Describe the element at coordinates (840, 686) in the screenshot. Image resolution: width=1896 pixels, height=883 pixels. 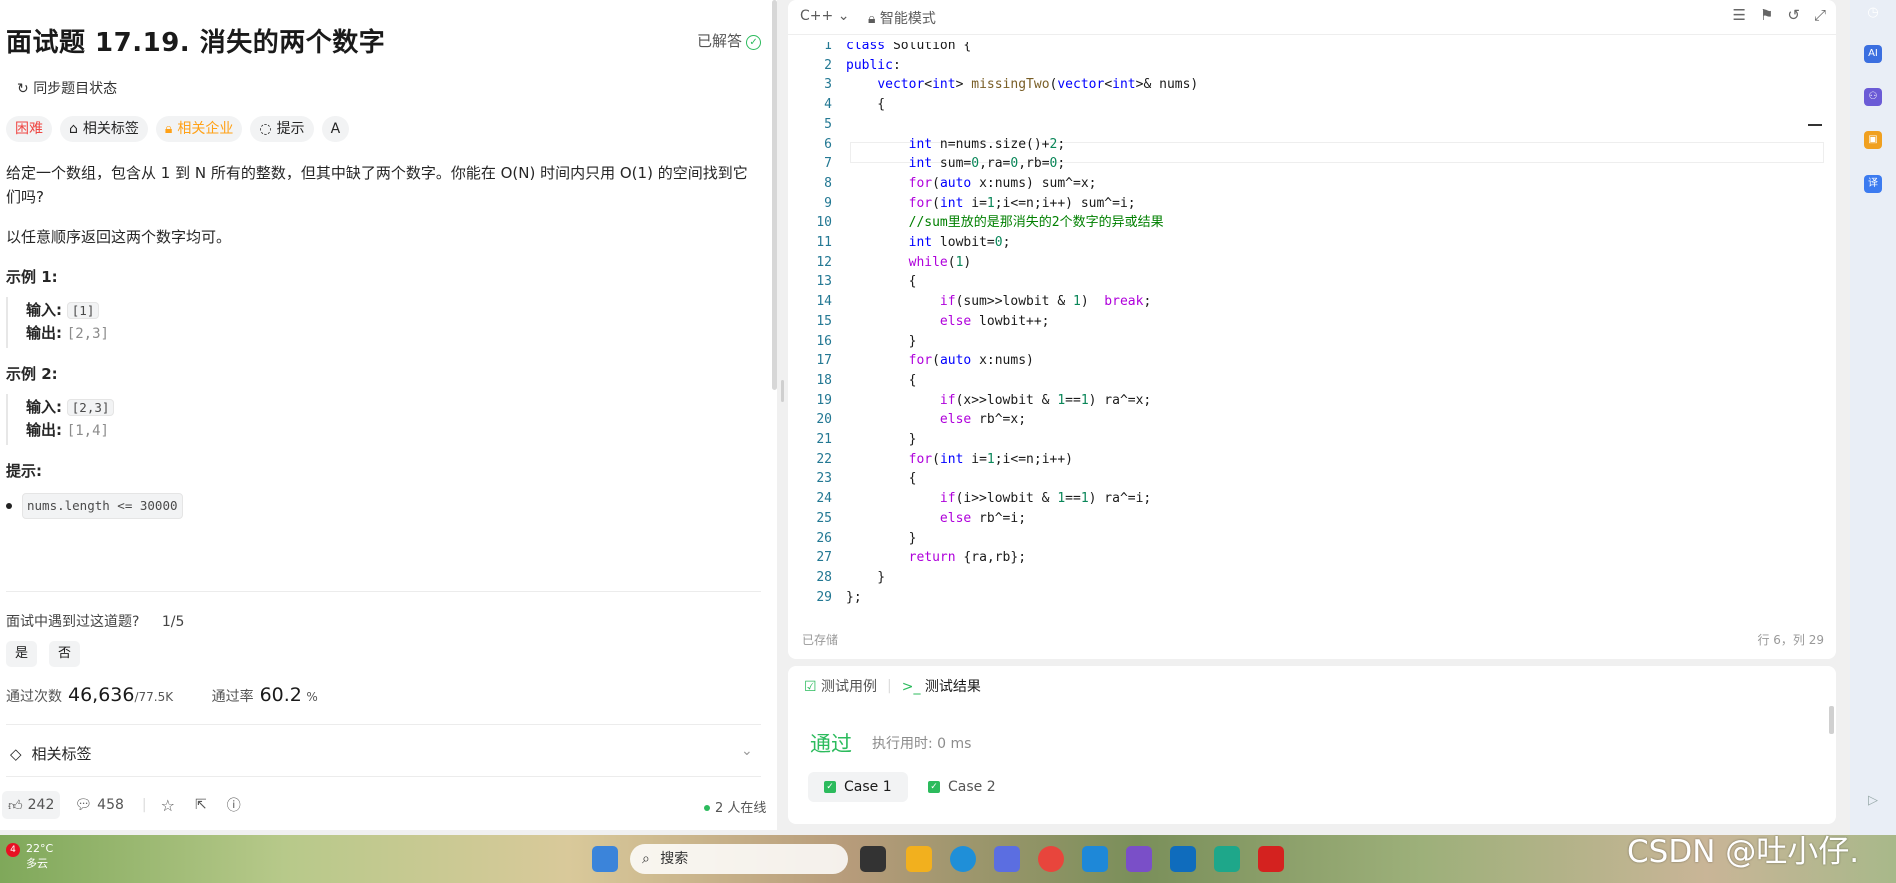
I see `tab-test-cases: ☑ 测试用例` at that location.